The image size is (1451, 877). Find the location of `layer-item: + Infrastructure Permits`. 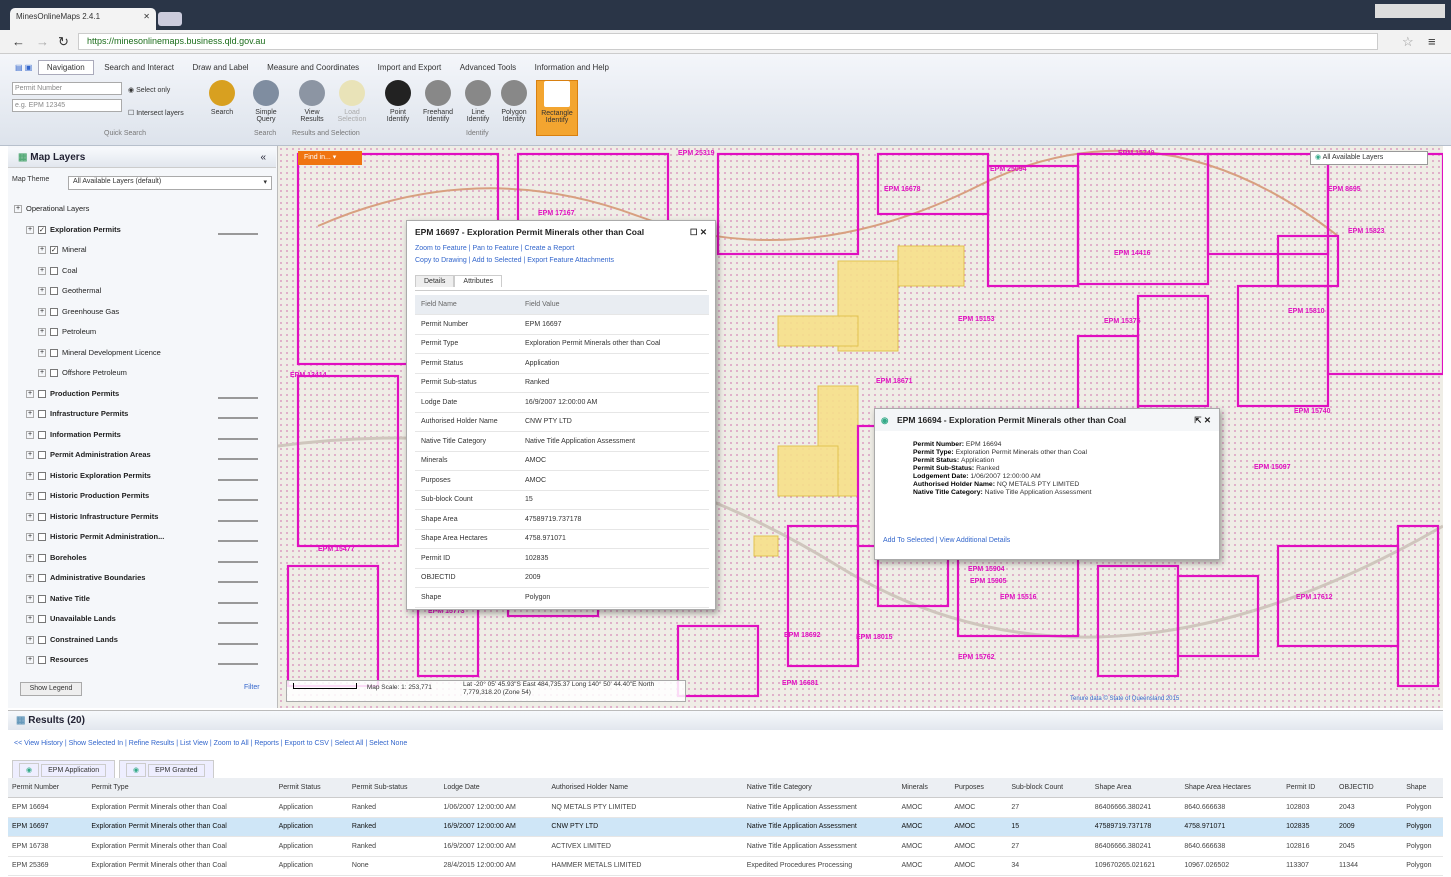

layer-item: + Infrastructure Permits is located at coordinates (77, 414).